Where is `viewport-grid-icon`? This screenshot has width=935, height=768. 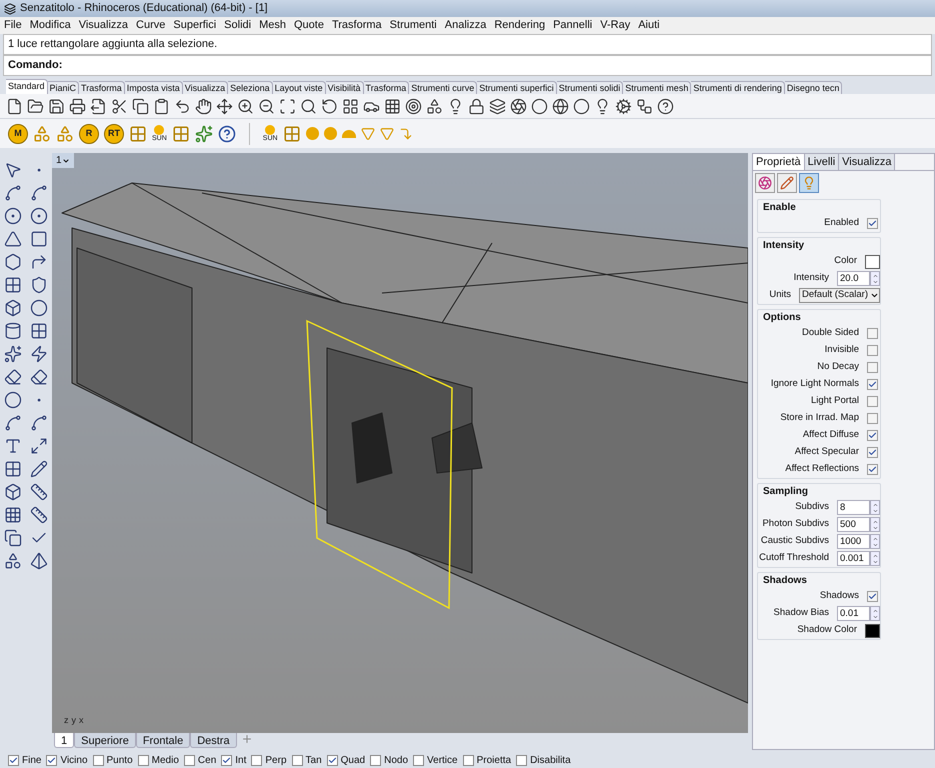 viewport-grid-icon is located at coordinates (350, 106).